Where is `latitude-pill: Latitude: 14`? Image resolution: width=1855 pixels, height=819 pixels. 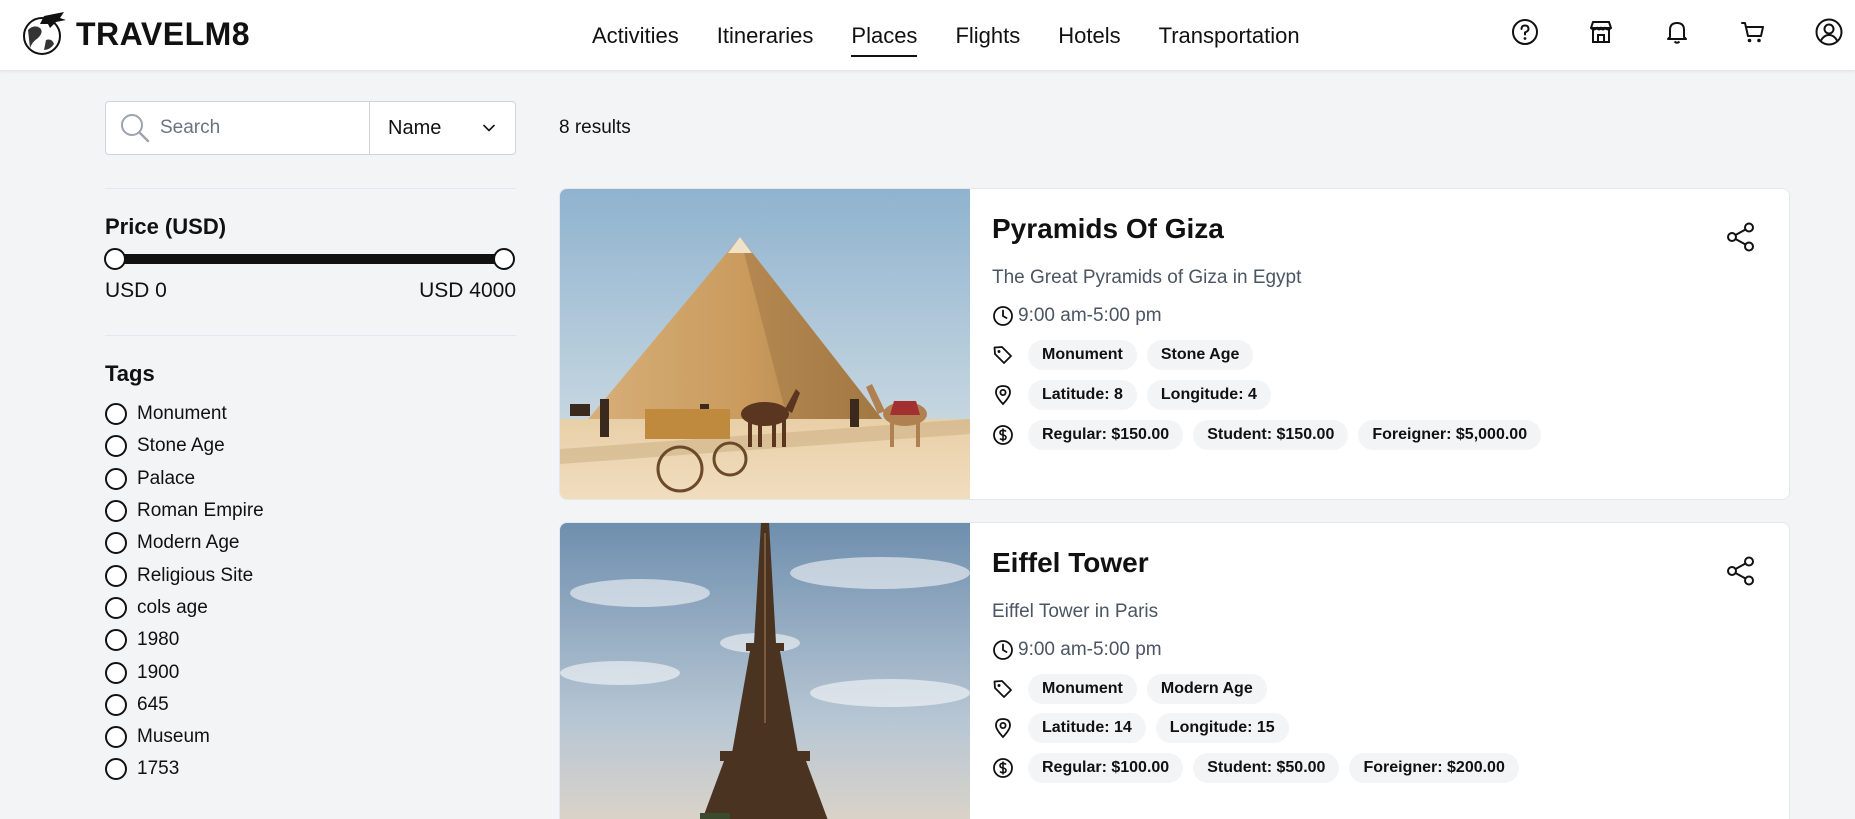 latitude-pill: Latitude: 14 is located at coordinates (1087, 728).